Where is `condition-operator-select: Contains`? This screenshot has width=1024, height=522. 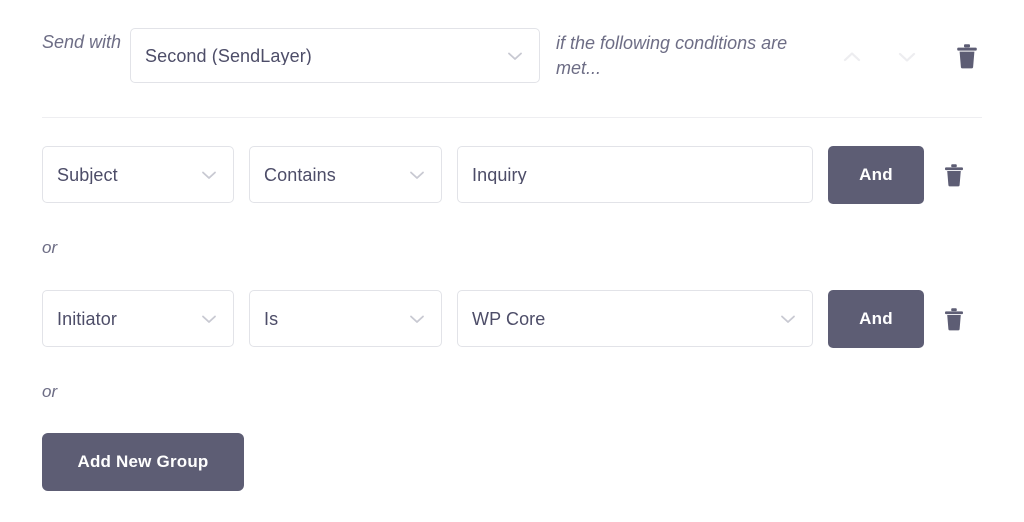 condition-operator-select: Contains is located at coordinates (345, 174).